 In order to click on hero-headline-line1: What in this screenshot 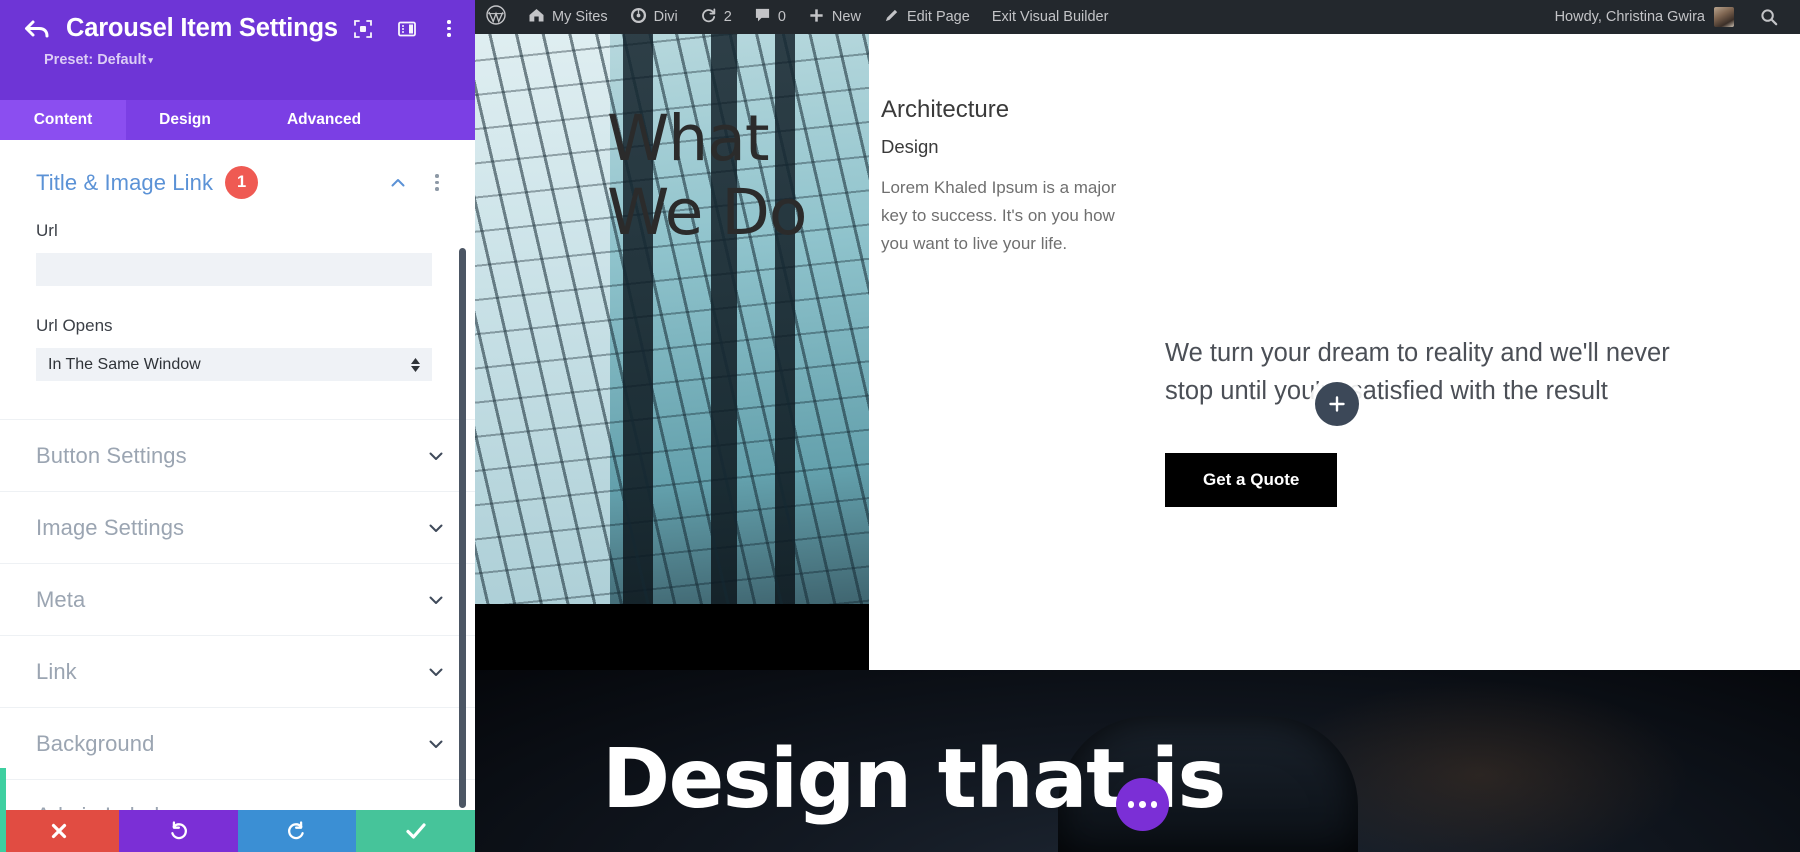, I will do `click(688, 138)`.